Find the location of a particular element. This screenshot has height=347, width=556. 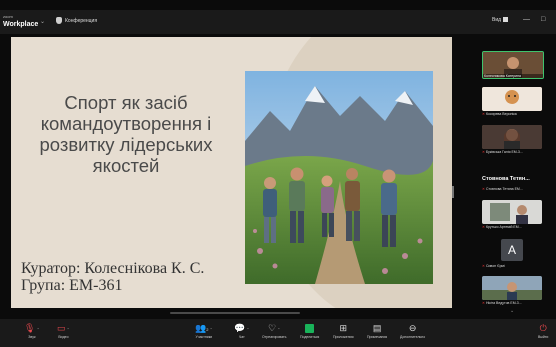

notes-icon: ▤ is located at coordinates (377, 328).